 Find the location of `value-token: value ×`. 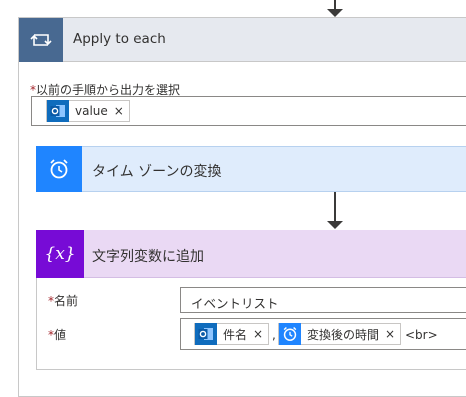

value-token: value × is located at coordinates (88, 111).